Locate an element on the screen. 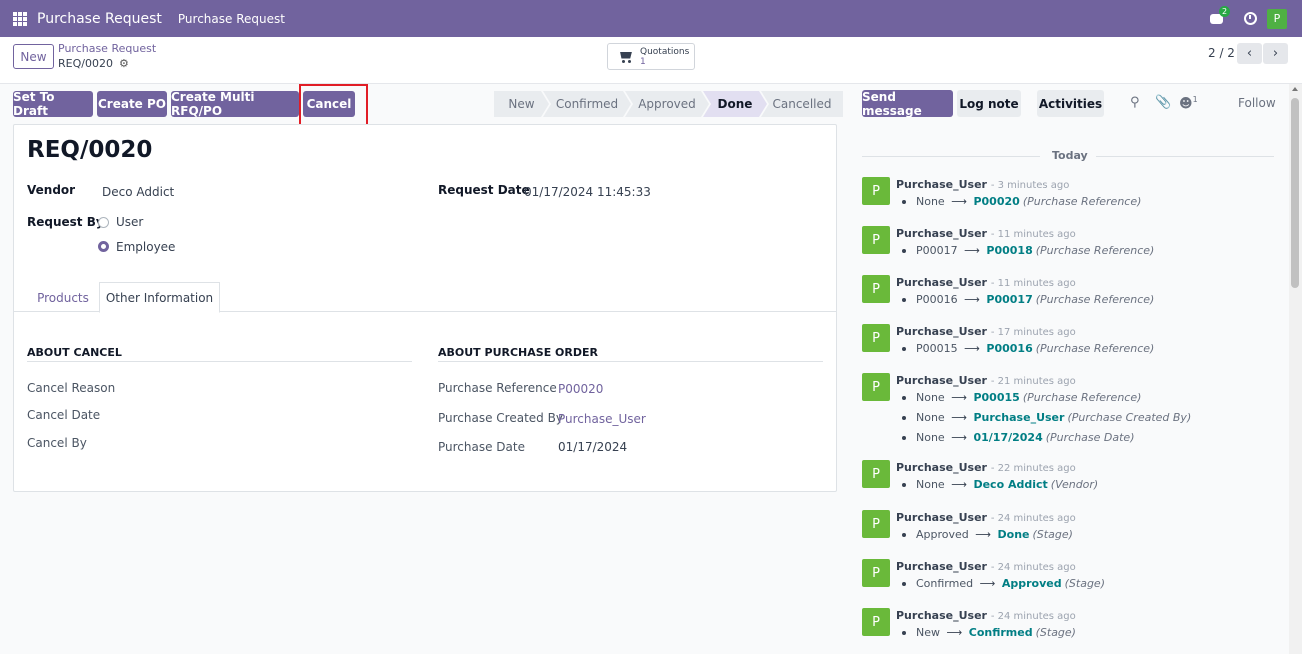 The width and height of the screenshot is (1302, 654). tracked-field-name: (Purchase Date) is located at coordinates (1090, 437).